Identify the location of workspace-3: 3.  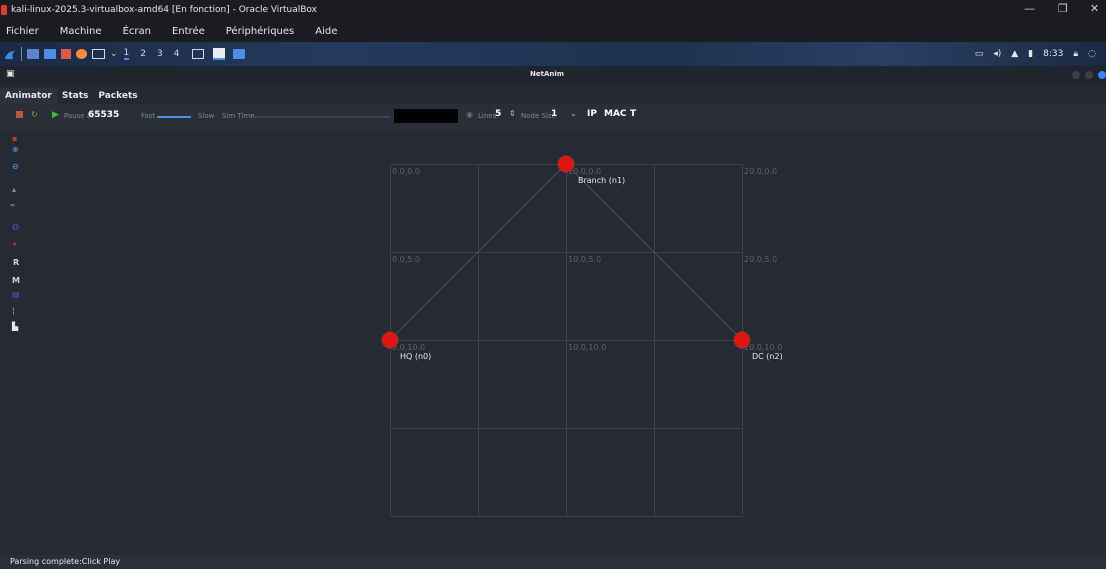
(160, 54).